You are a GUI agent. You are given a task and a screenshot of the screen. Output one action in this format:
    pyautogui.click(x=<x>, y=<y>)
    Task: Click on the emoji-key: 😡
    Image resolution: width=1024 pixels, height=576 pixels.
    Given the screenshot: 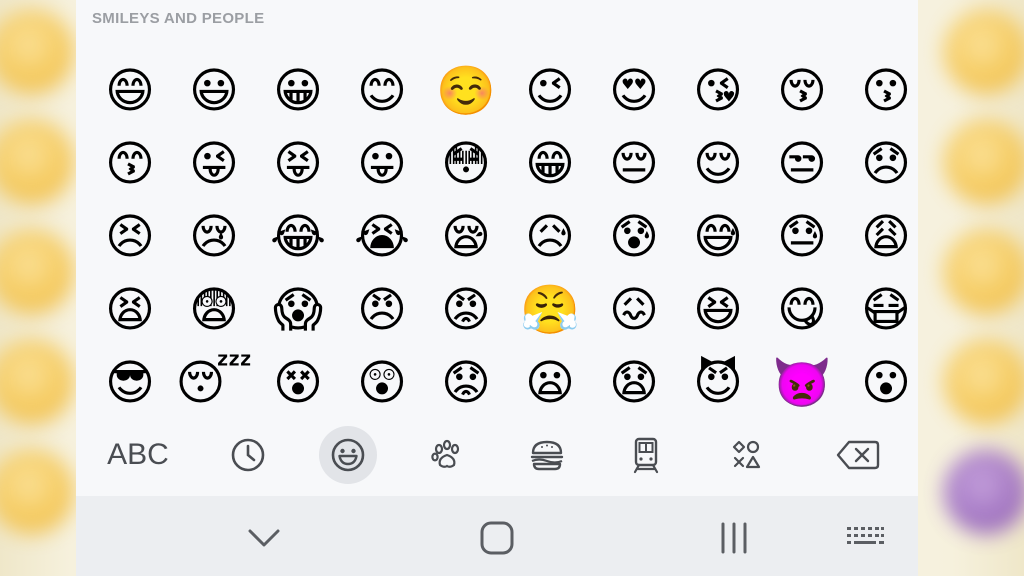 What is the action you would take?
    pyautogui.click(x=466, y=310)
    